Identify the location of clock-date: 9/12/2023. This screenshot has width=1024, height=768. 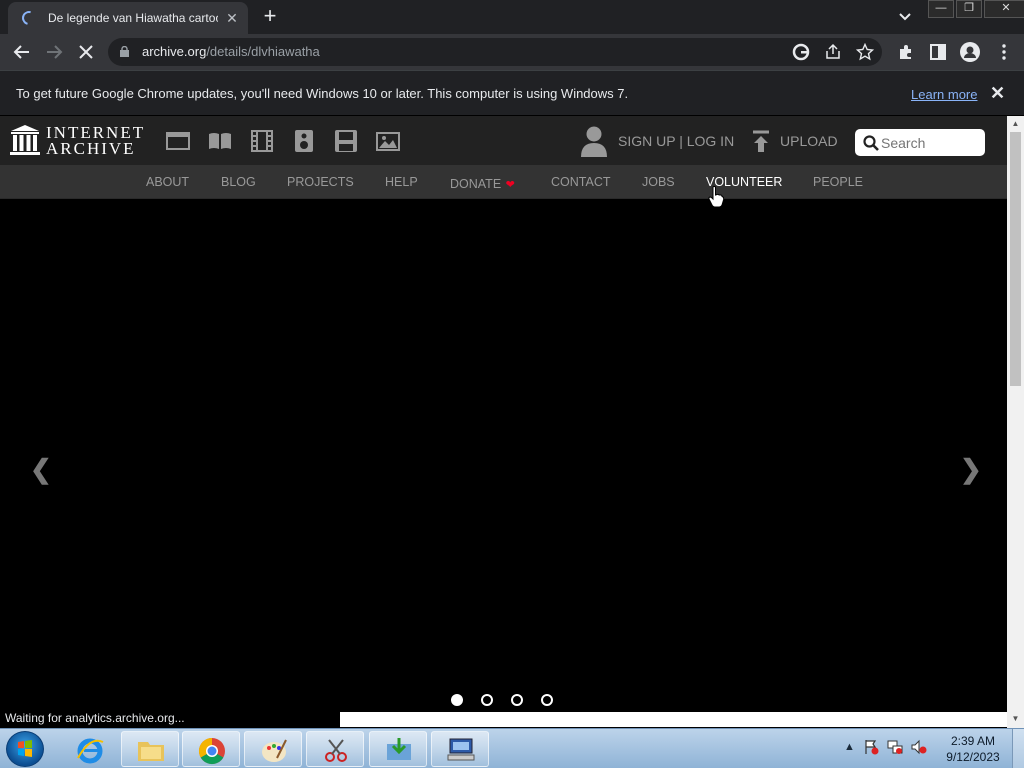
(973, 757).